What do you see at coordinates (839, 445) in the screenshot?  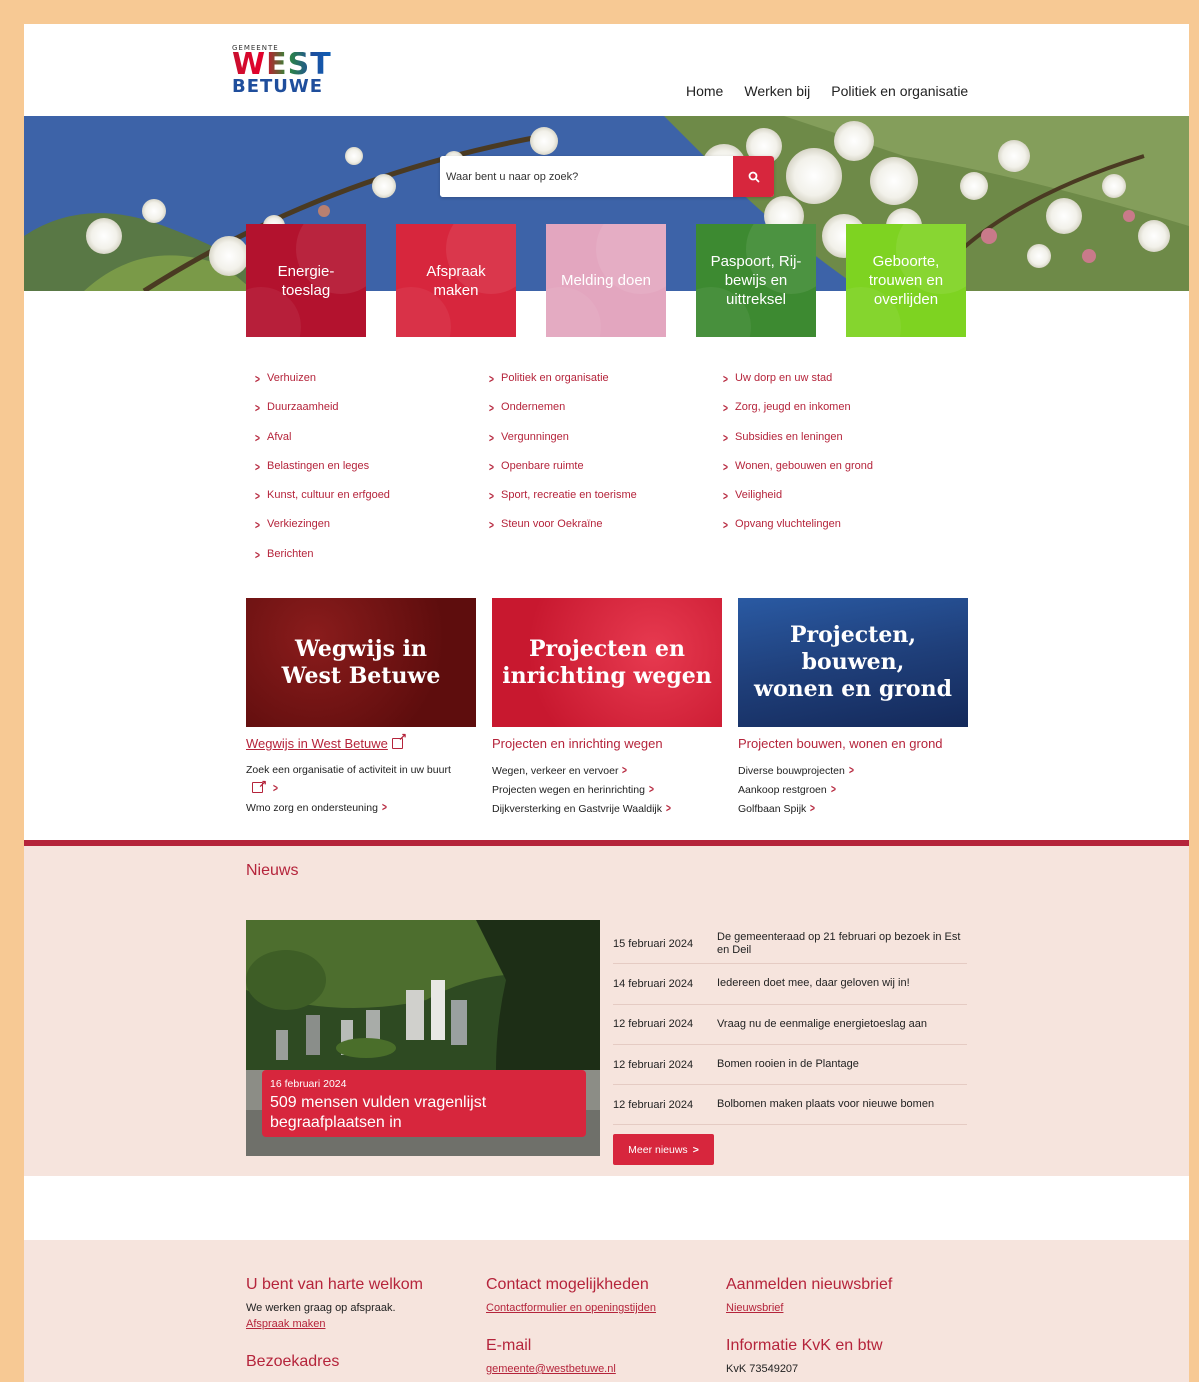 I see `link-subsidies: > Subsidies en leningen` at bounding box center [839, 445].